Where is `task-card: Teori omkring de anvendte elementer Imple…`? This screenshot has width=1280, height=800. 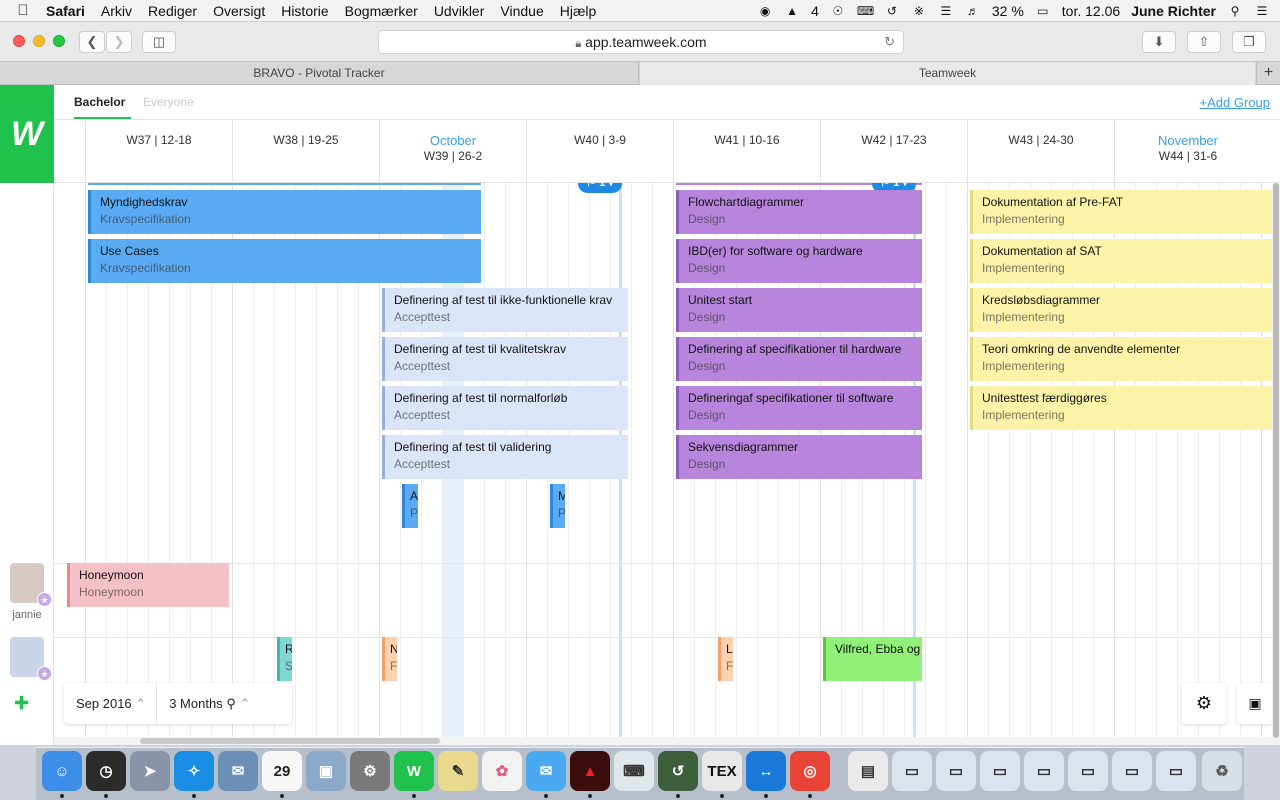 task-card: Teori omkring de anvendte elementer Imple… is located at coordinates (1121, 359).